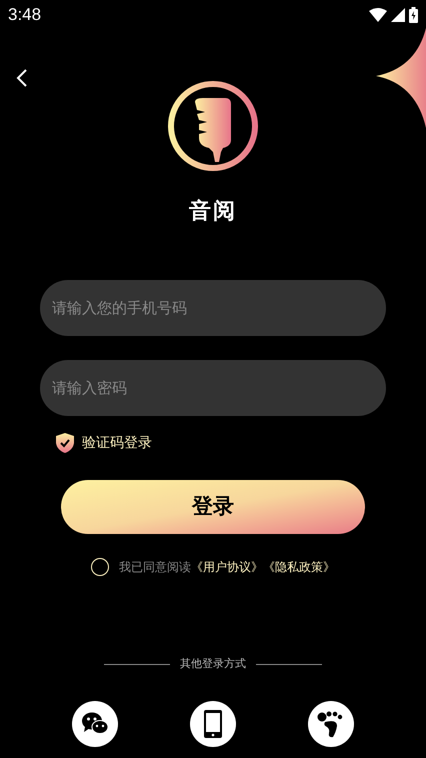 Image resolution: width=426 pixels, height=758 pixels. What do you see at coordinates (378, 15) in the screenshot?
I see `wifi-icon` at bounding box center [378, 15].